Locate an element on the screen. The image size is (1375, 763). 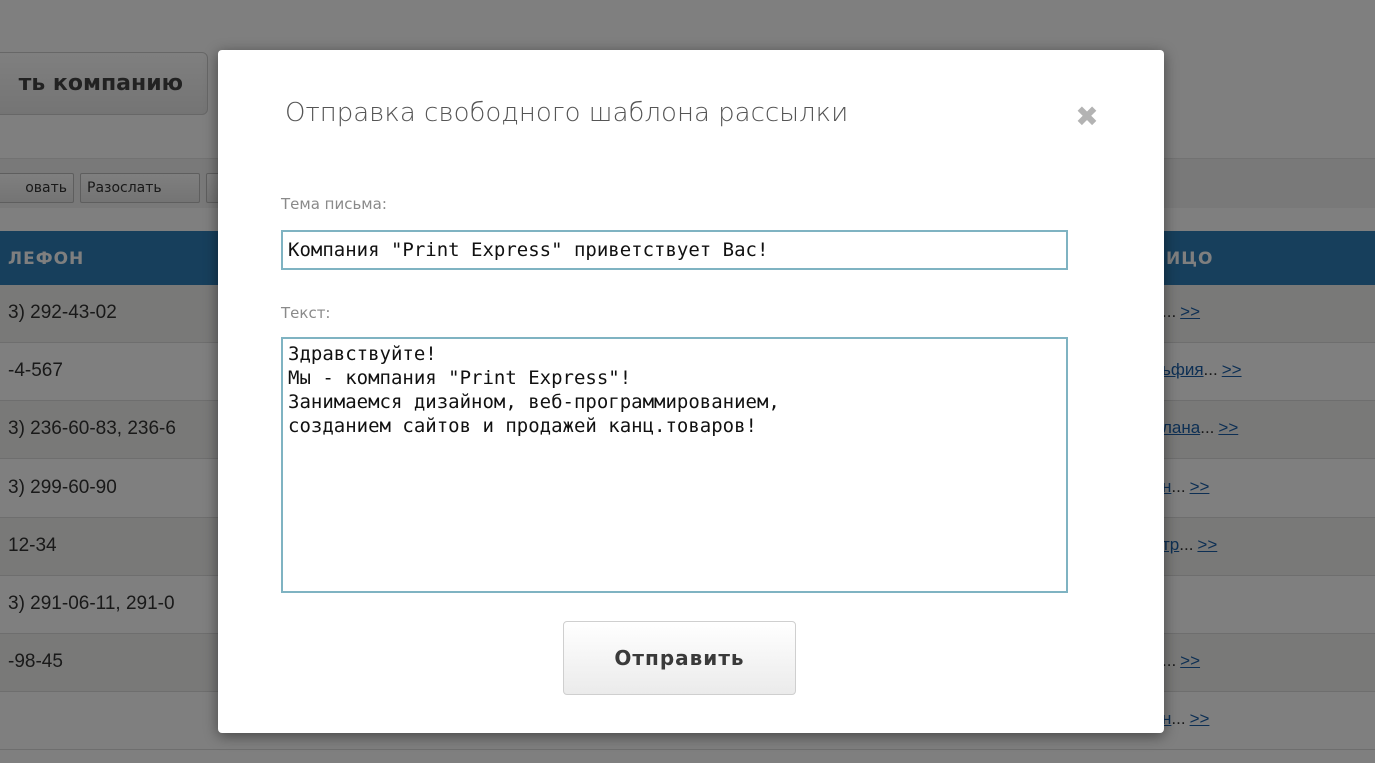
dialog-title: Отправка свободного шаблона рассылки is located at coordinates (567, 113).